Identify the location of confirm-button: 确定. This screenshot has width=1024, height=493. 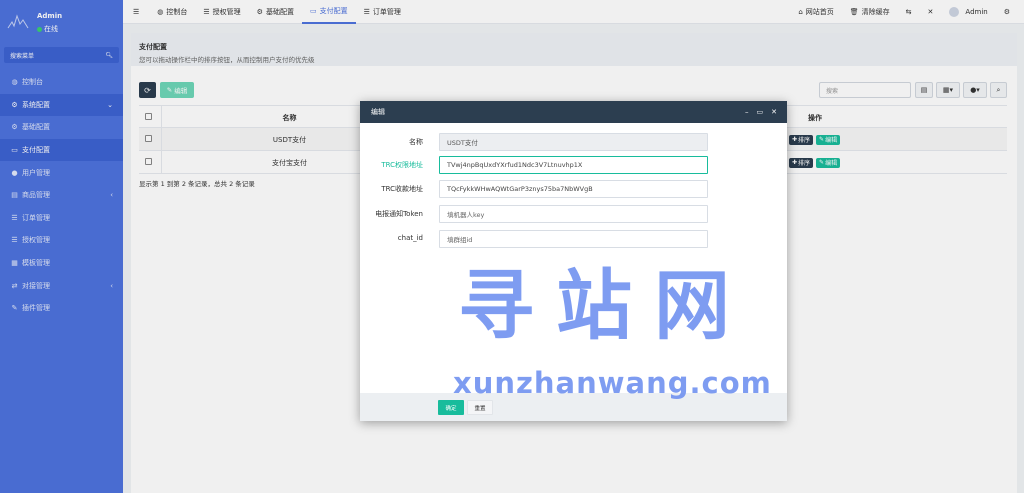
(451, 407).